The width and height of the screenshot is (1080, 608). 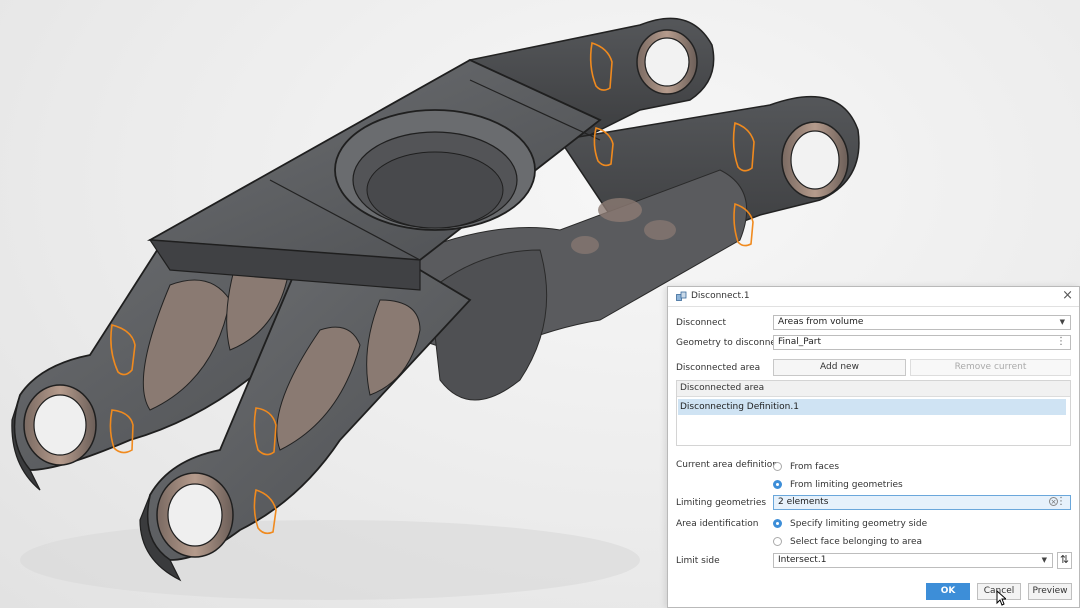 I want to click on disconnect-dropdown: Areas from volume ▼, so click(x=922, y=322).